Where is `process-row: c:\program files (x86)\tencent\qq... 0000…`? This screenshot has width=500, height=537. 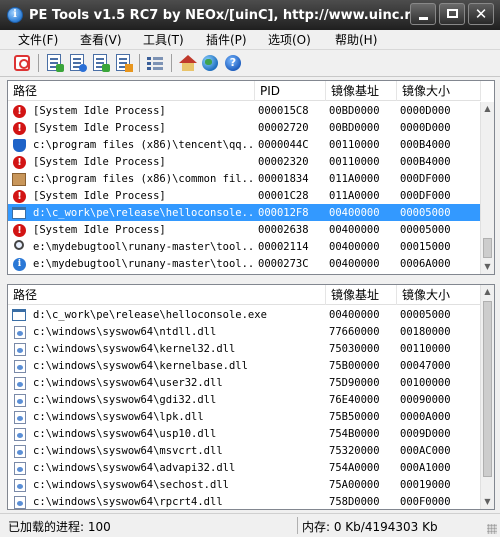 process-row: c:\program files (x86)\tencent\qq... 0000… is located at coordinates (244, 144).